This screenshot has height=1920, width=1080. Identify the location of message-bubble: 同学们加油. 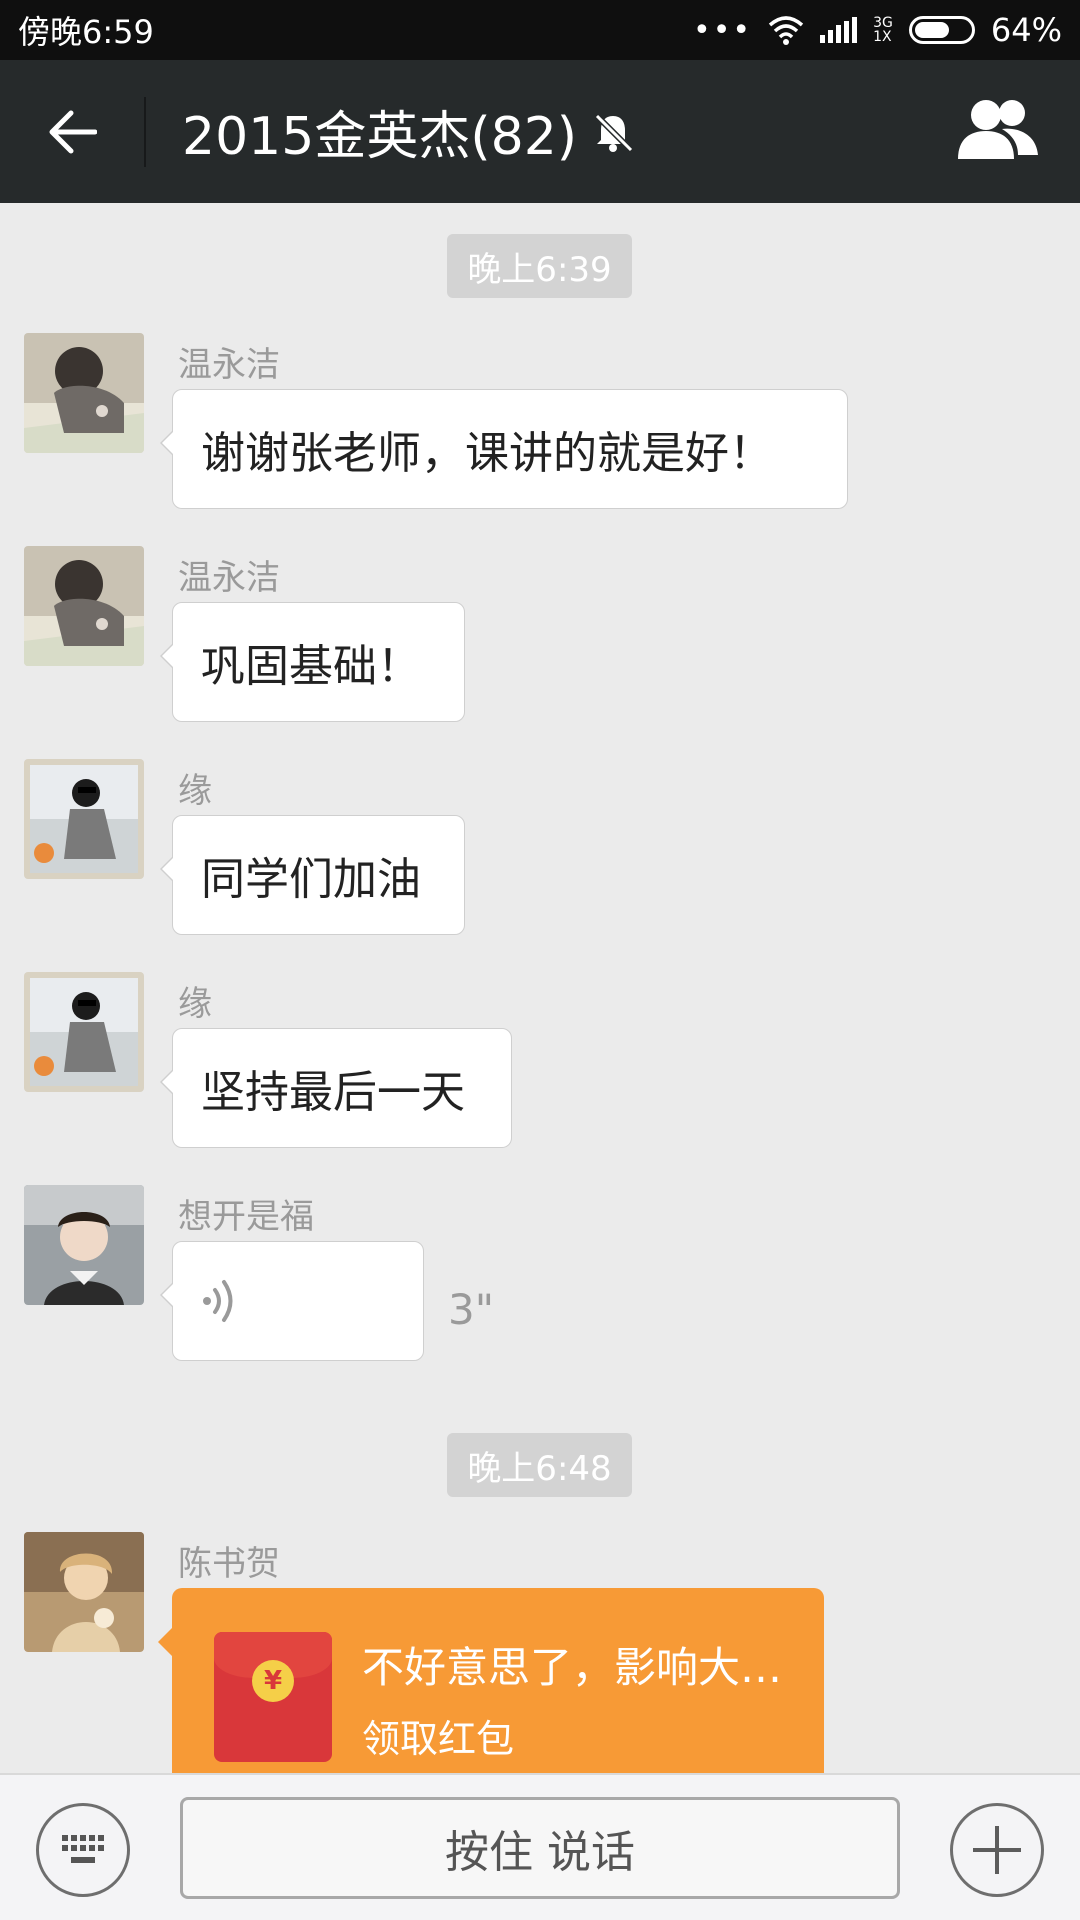
(312, 875).